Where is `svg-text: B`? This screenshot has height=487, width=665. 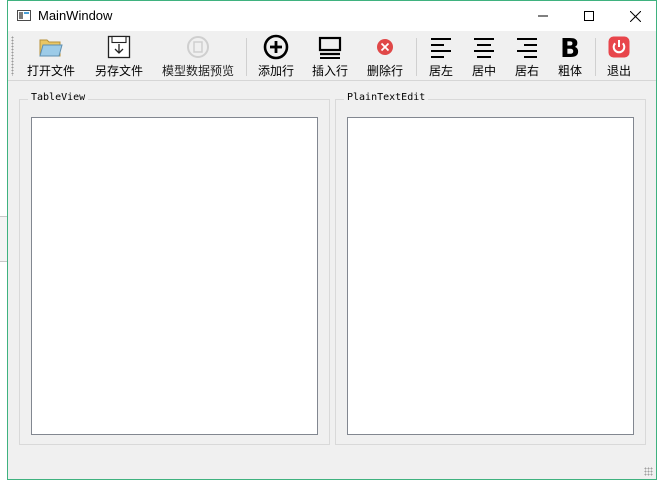 svg-text: B is located at coordinates (570, 47).